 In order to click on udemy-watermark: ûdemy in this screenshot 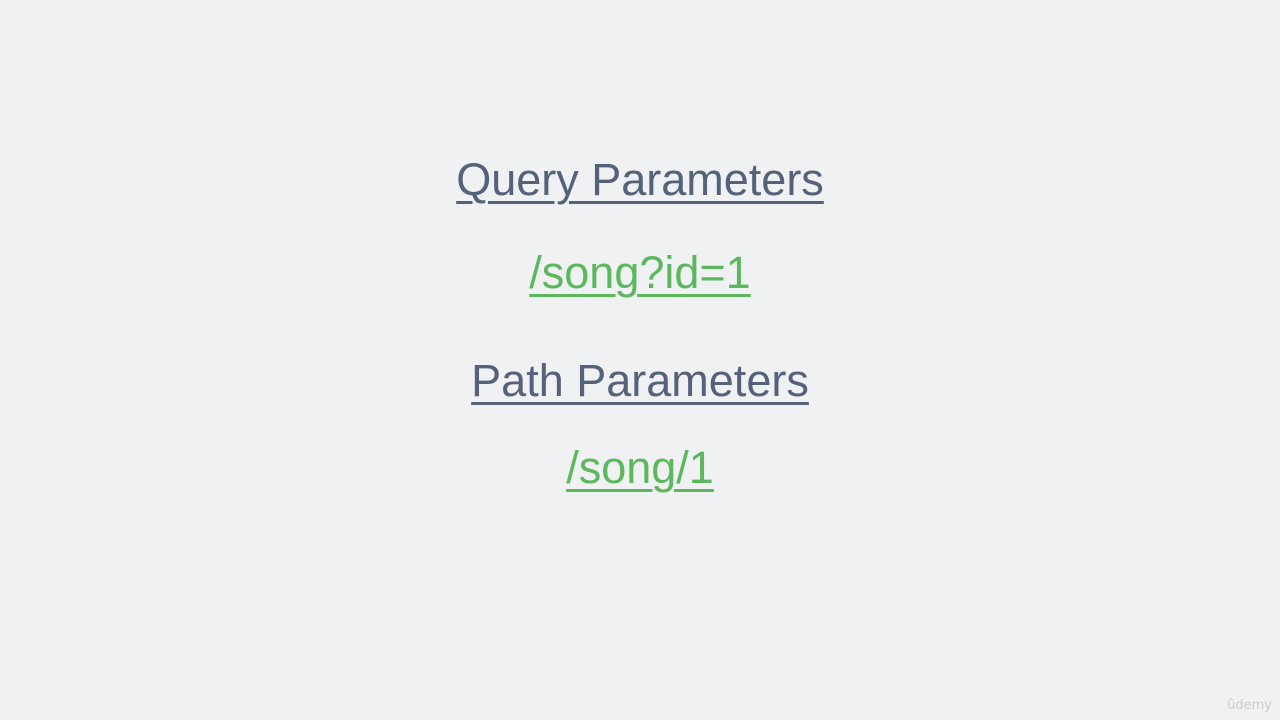, I will do `click(1249, 705)`.